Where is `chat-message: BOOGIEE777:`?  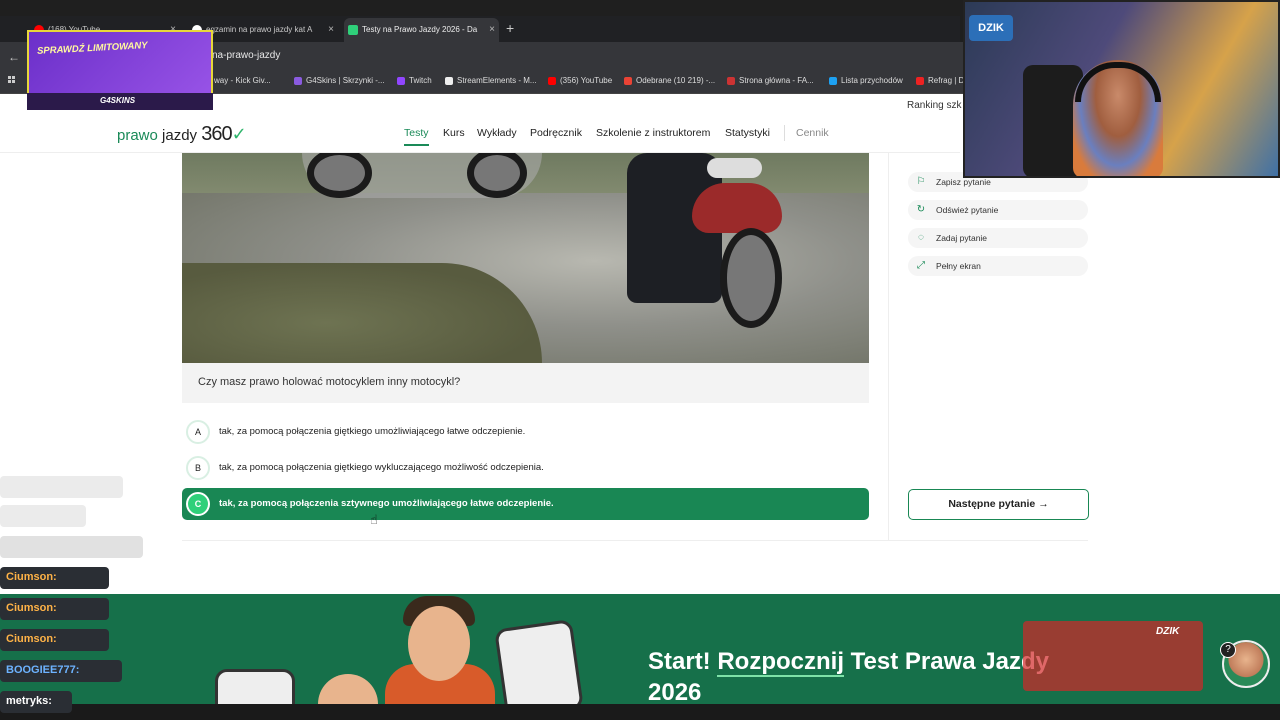 chat-message: BOOGIEE777: is located at coordinates (61, 671).